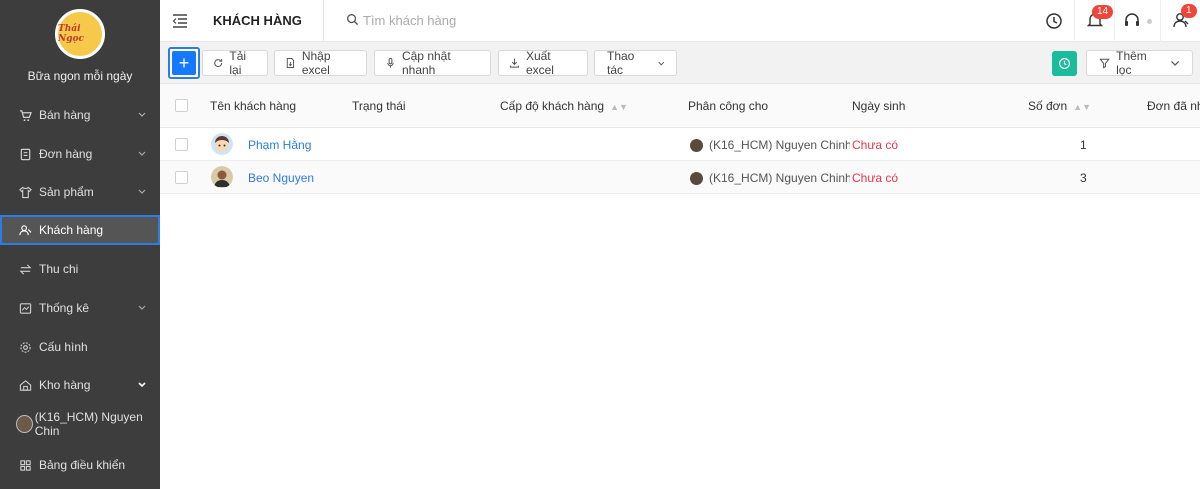 The image size is (1200, 489). I want to click on sidebar-item-label: Bảng điều khiển, so click(82, 465).